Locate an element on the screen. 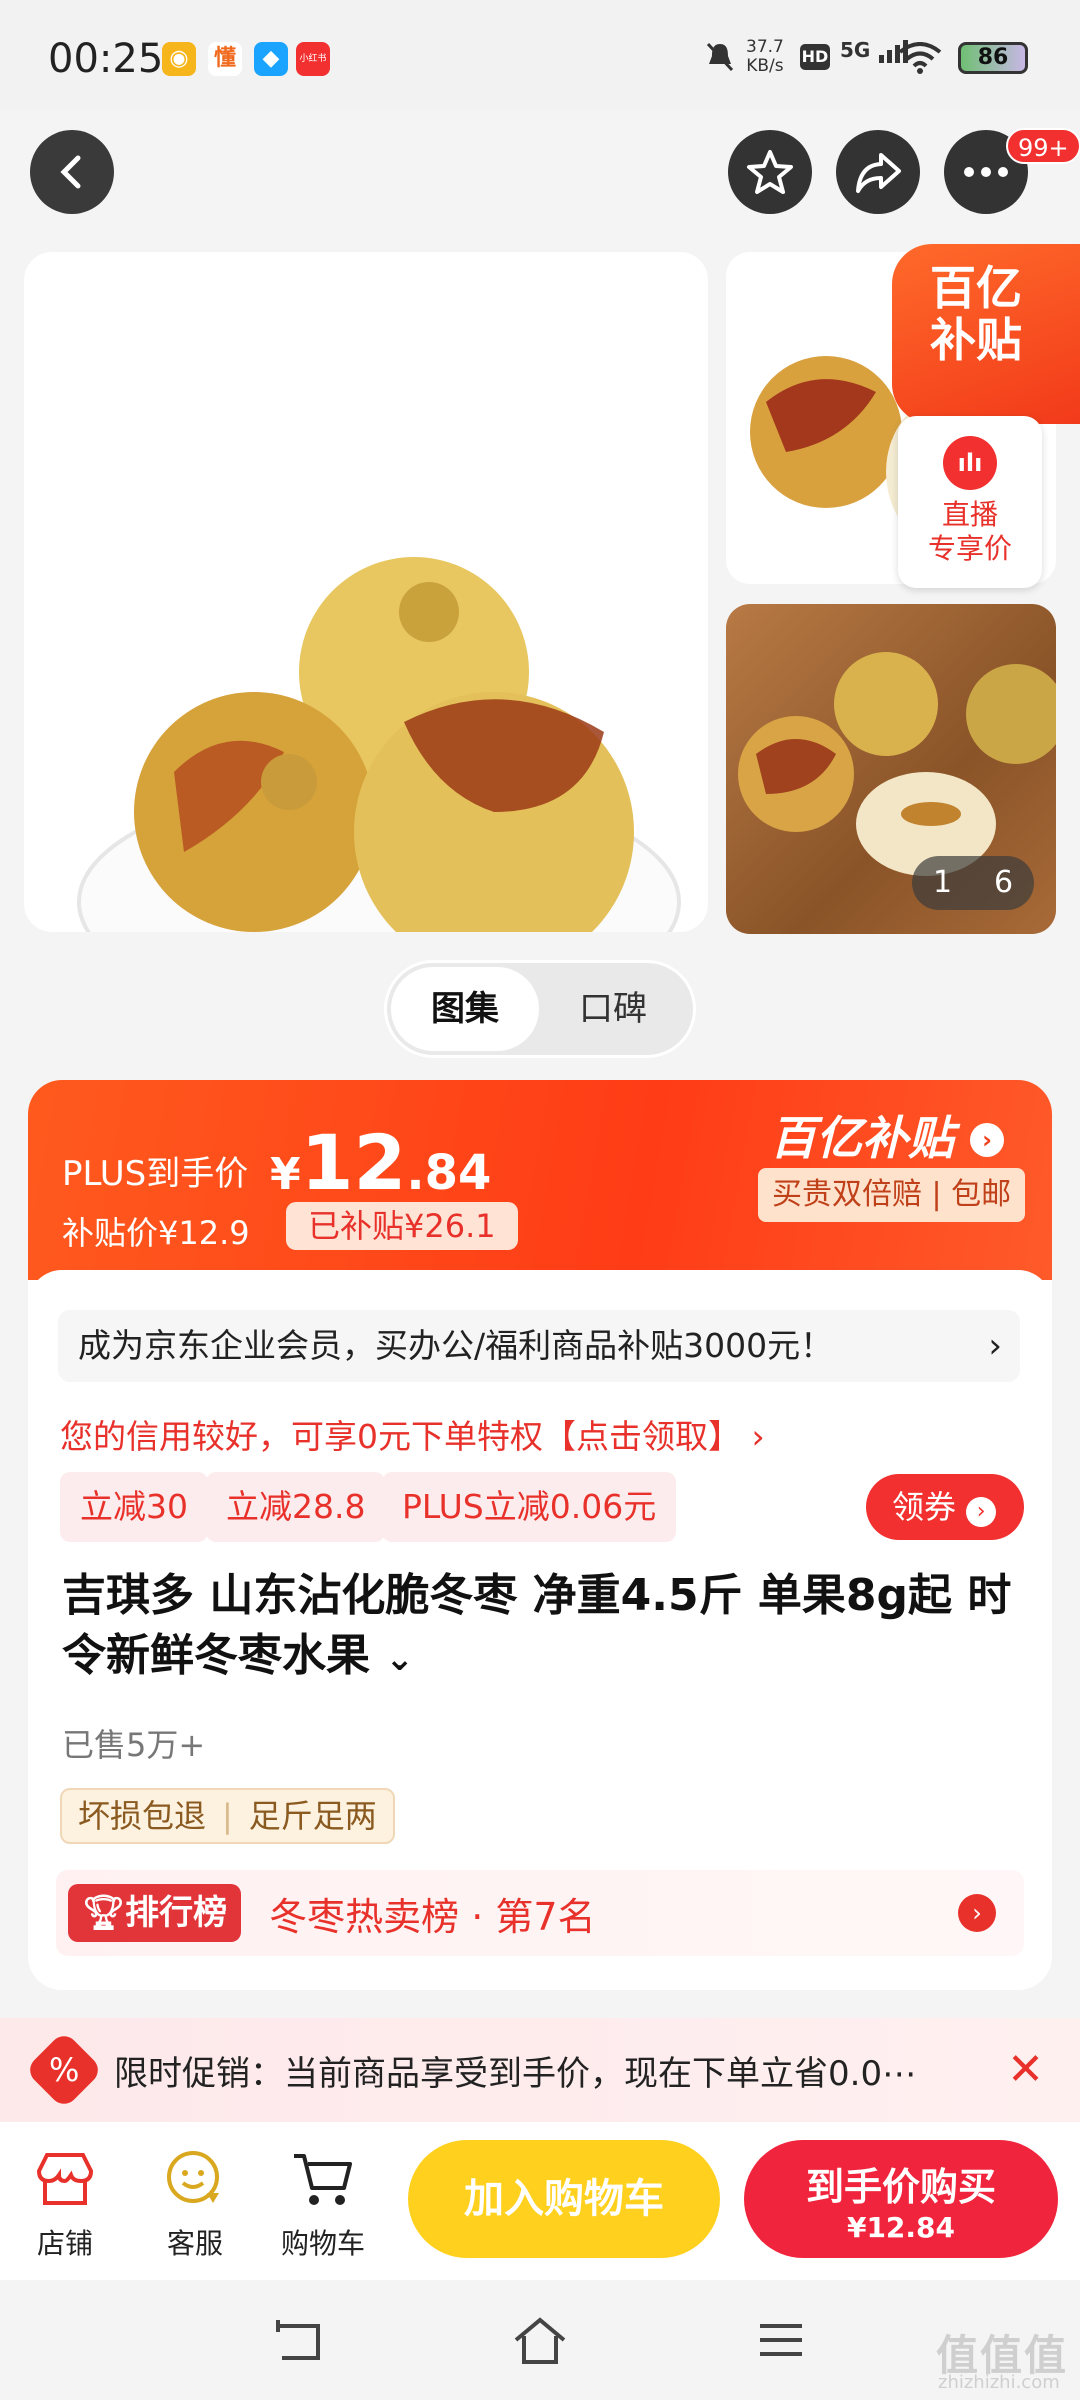 The height and width of the screenshot is (2400, 1080). status-bar: 00:25 ◉ 懂 ◆ 小红书 37.7 KB/s HD 5G 86 is located at coordinates (540, 55).